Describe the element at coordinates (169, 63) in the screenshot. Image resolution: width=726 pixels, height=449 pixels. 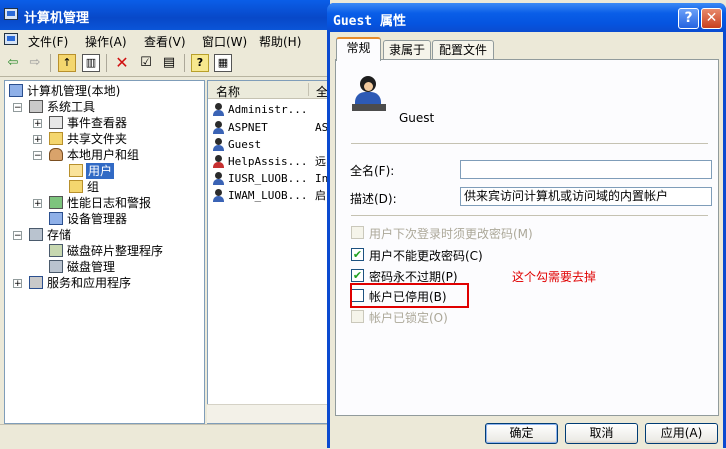
I see `export-list-icon: ▤` at that location.